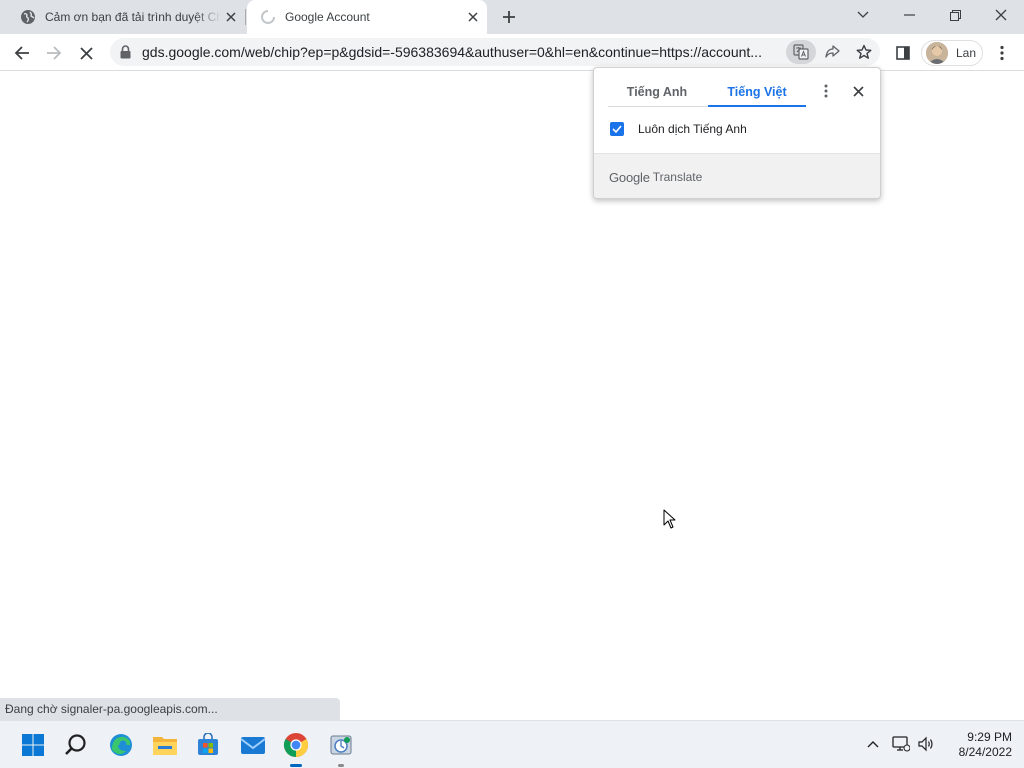 The width and height of the screenshot is (1024, 768). Describe the element at coordinates (617, 129) in the screenshot. I see `always-translate-checkbox` at that location.